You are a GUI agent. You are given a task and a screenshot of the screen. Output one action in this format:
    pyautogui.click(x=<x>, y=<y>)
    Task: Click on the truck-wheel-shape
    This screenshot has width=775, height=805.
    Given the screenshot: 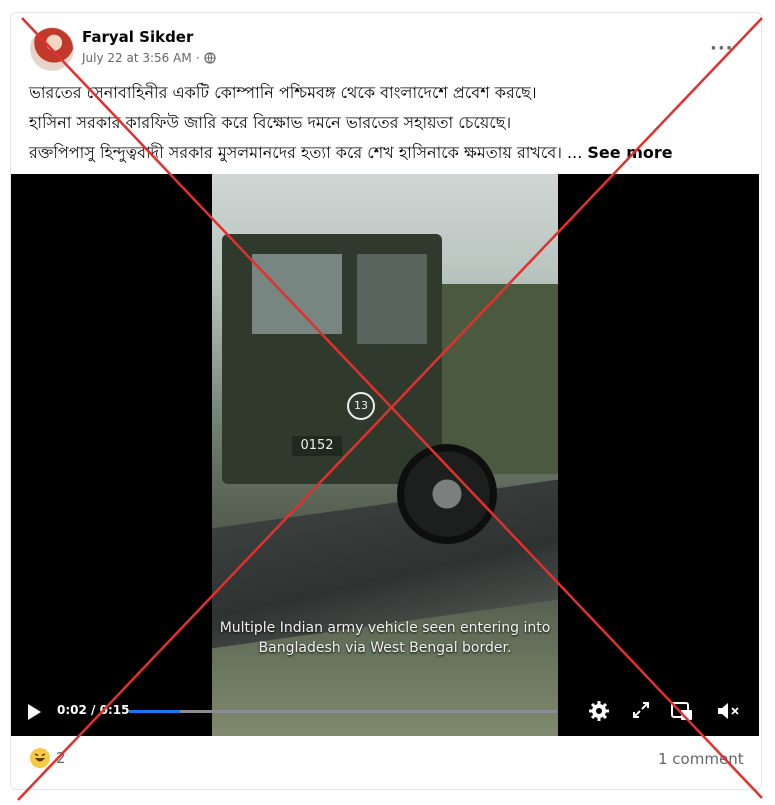 What is the action you would take?
    pyautogui.click(x=447, y=494)
    